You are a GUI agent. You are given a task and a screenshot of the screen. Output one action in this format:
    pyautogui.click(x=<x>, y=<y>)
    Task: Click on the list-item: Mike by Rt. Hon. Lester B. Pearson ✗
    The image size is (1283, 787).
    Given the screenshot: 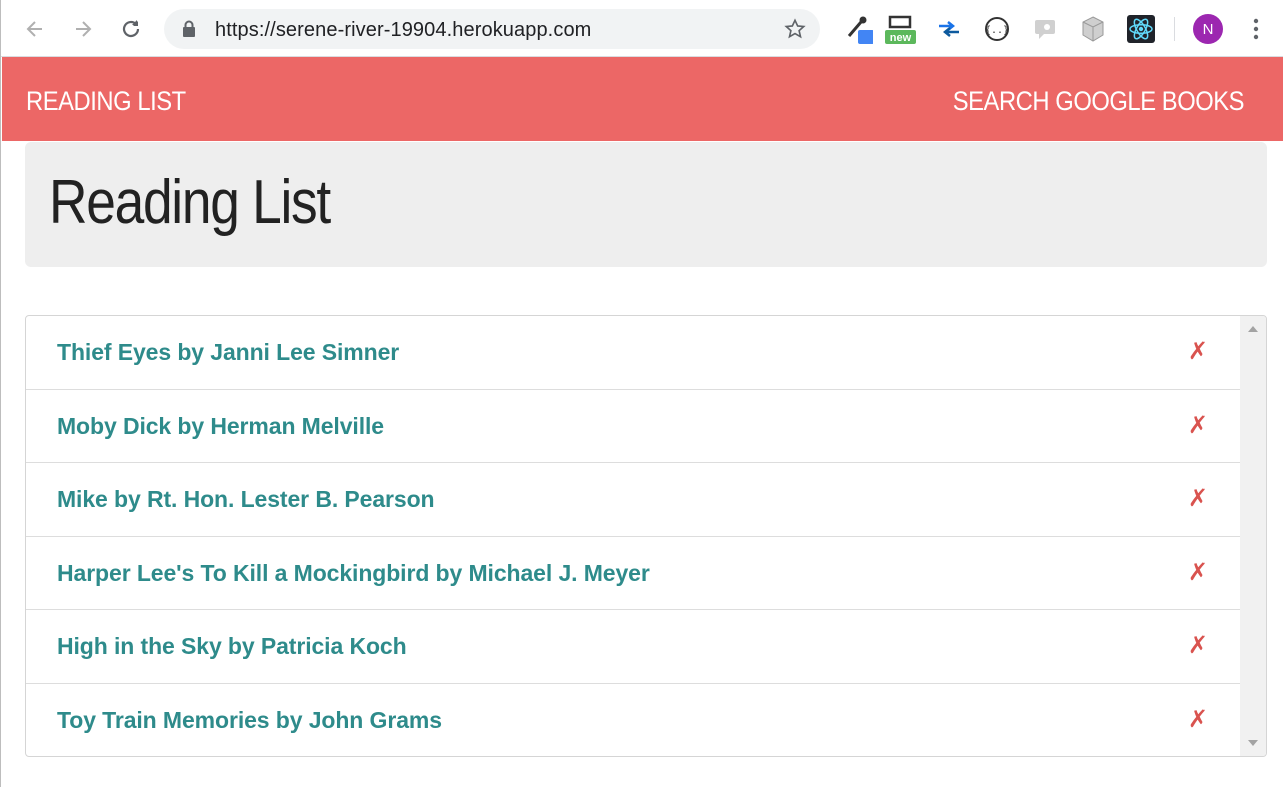 What is the action you would take?
    pyautogui.click(x=633, y=500)
    